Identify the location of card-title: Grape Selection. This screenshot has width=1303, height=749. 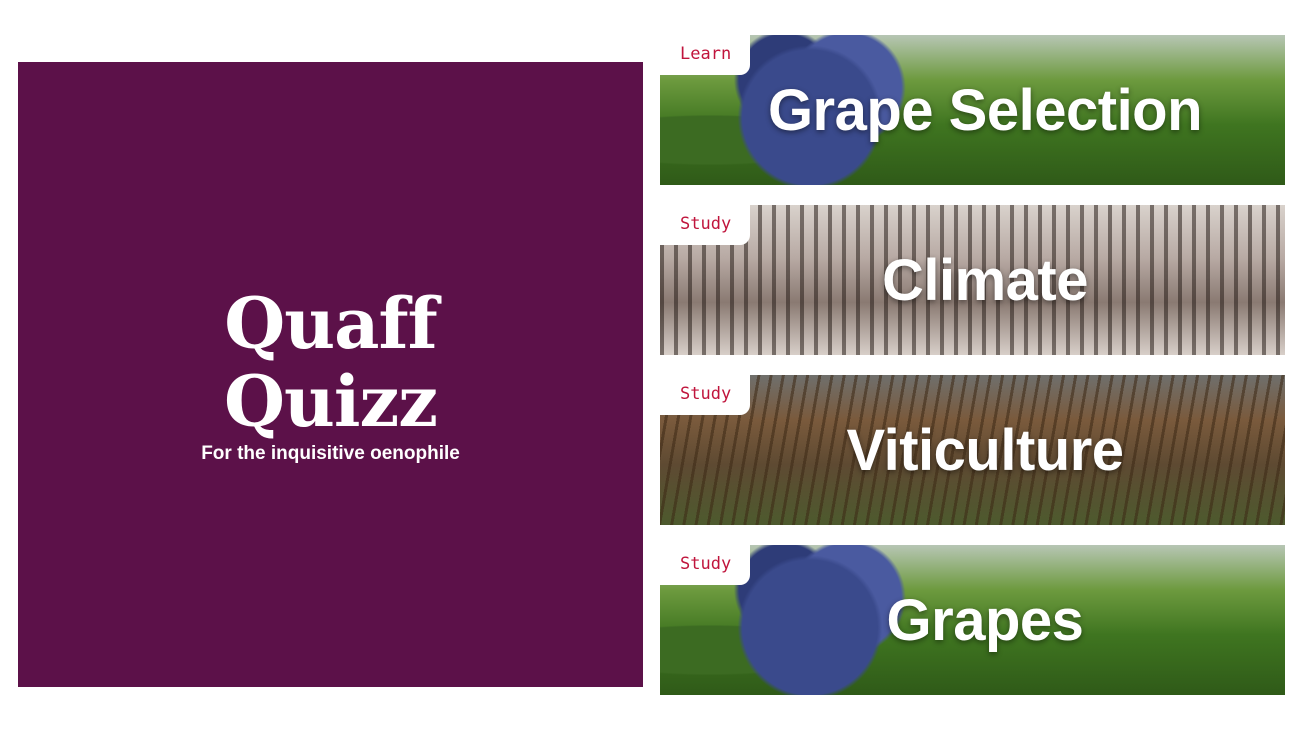
(985, 110).